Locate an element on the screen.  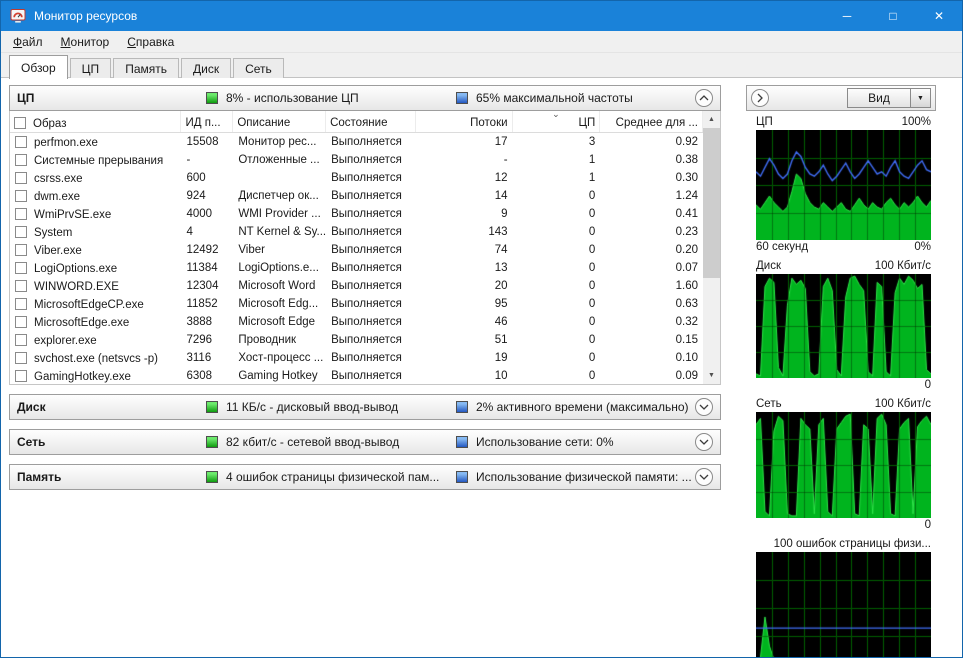
scroll-down-icon: ▼ is located at coordinates (711, 375).